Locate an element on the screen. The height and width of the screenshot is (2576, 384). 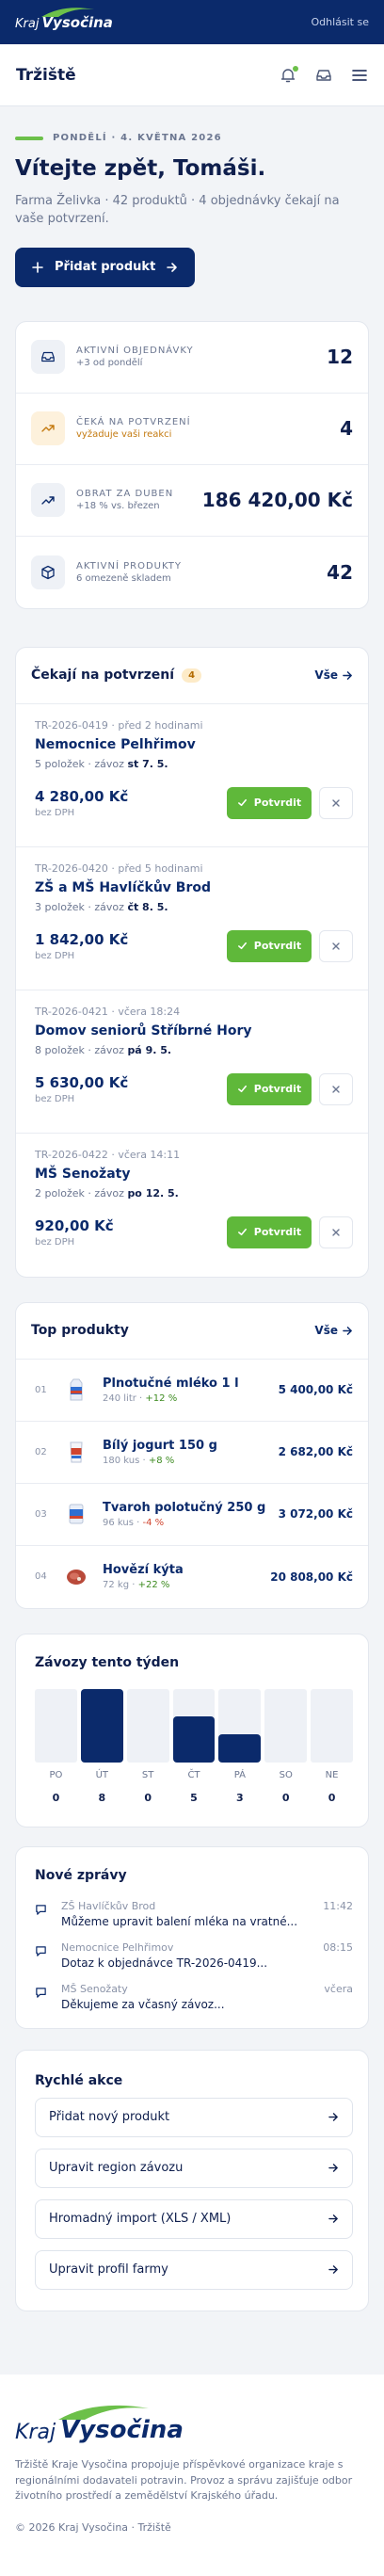
message-time: 11:42 is located at coordinates (338, 1905).